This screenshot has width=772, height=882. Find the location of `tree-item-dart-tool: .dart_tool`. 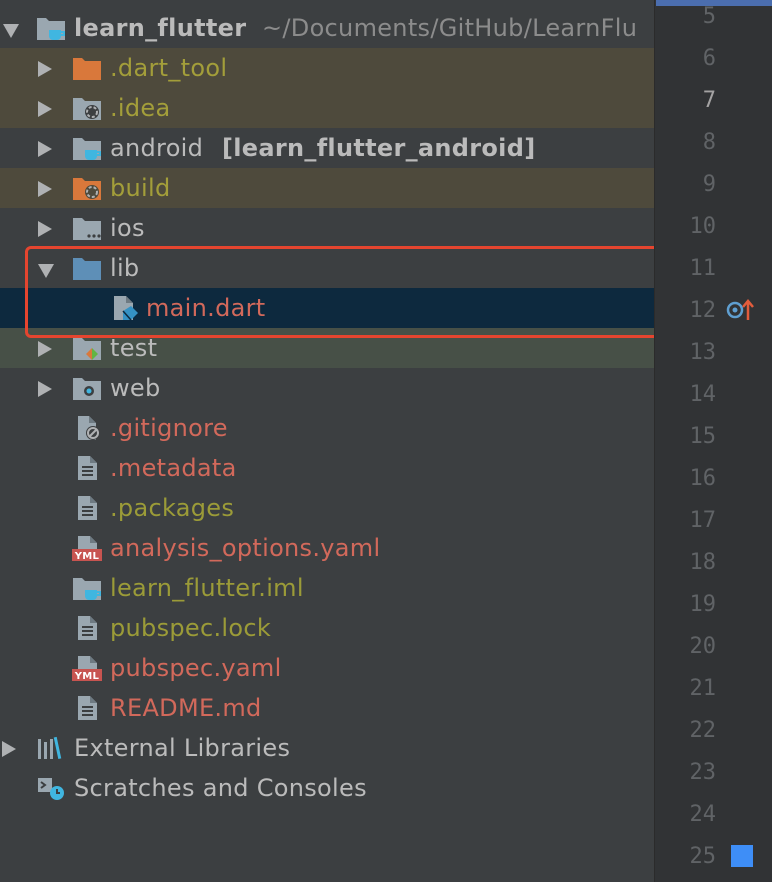

tree-item-dart-tool: .dart_tool is located at coordinates (327, 68).